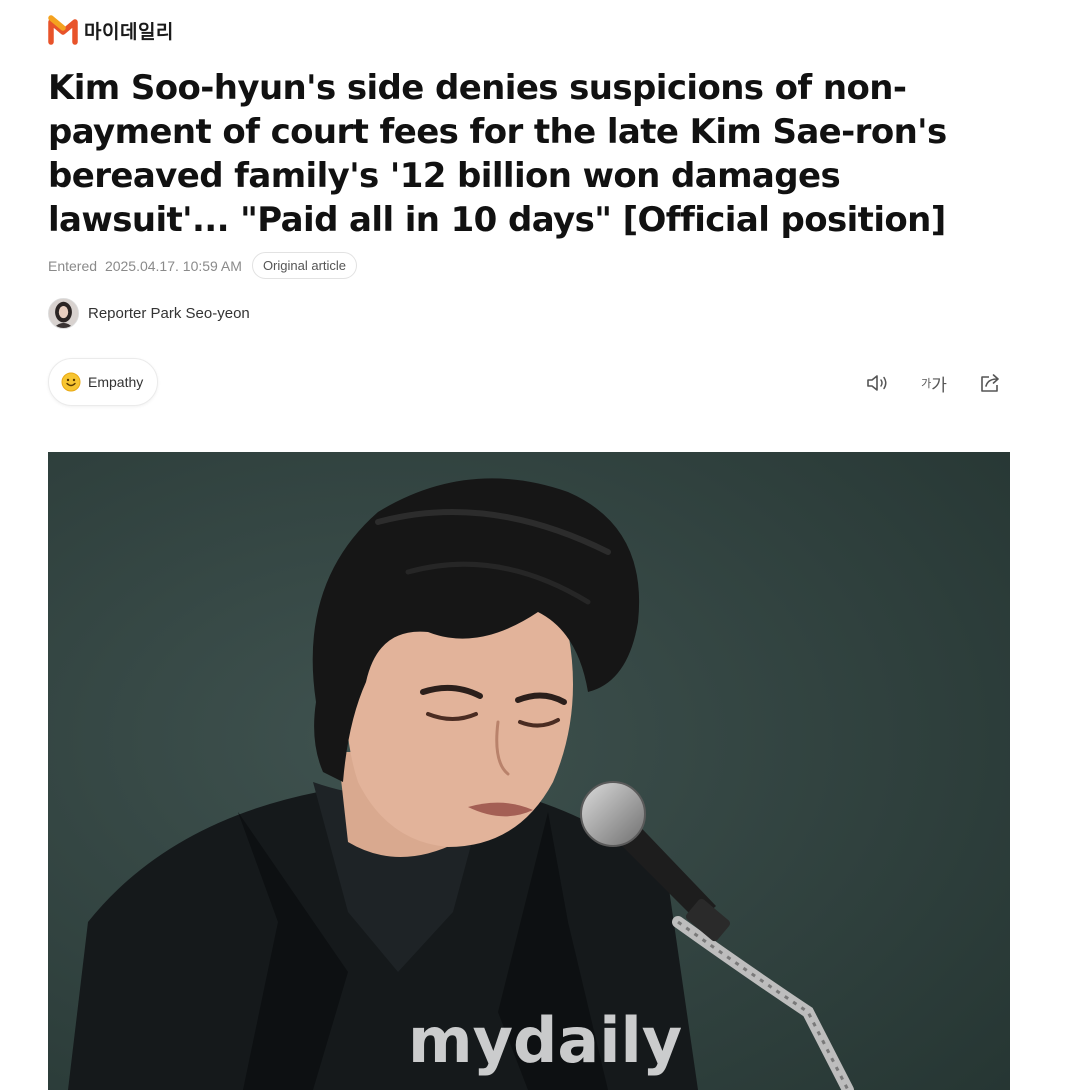 The image size is (1068, 1090). Describe the element at coordinates (129, 31) in the screenshot. I see `publisher-name: 마이데일리` at that location.